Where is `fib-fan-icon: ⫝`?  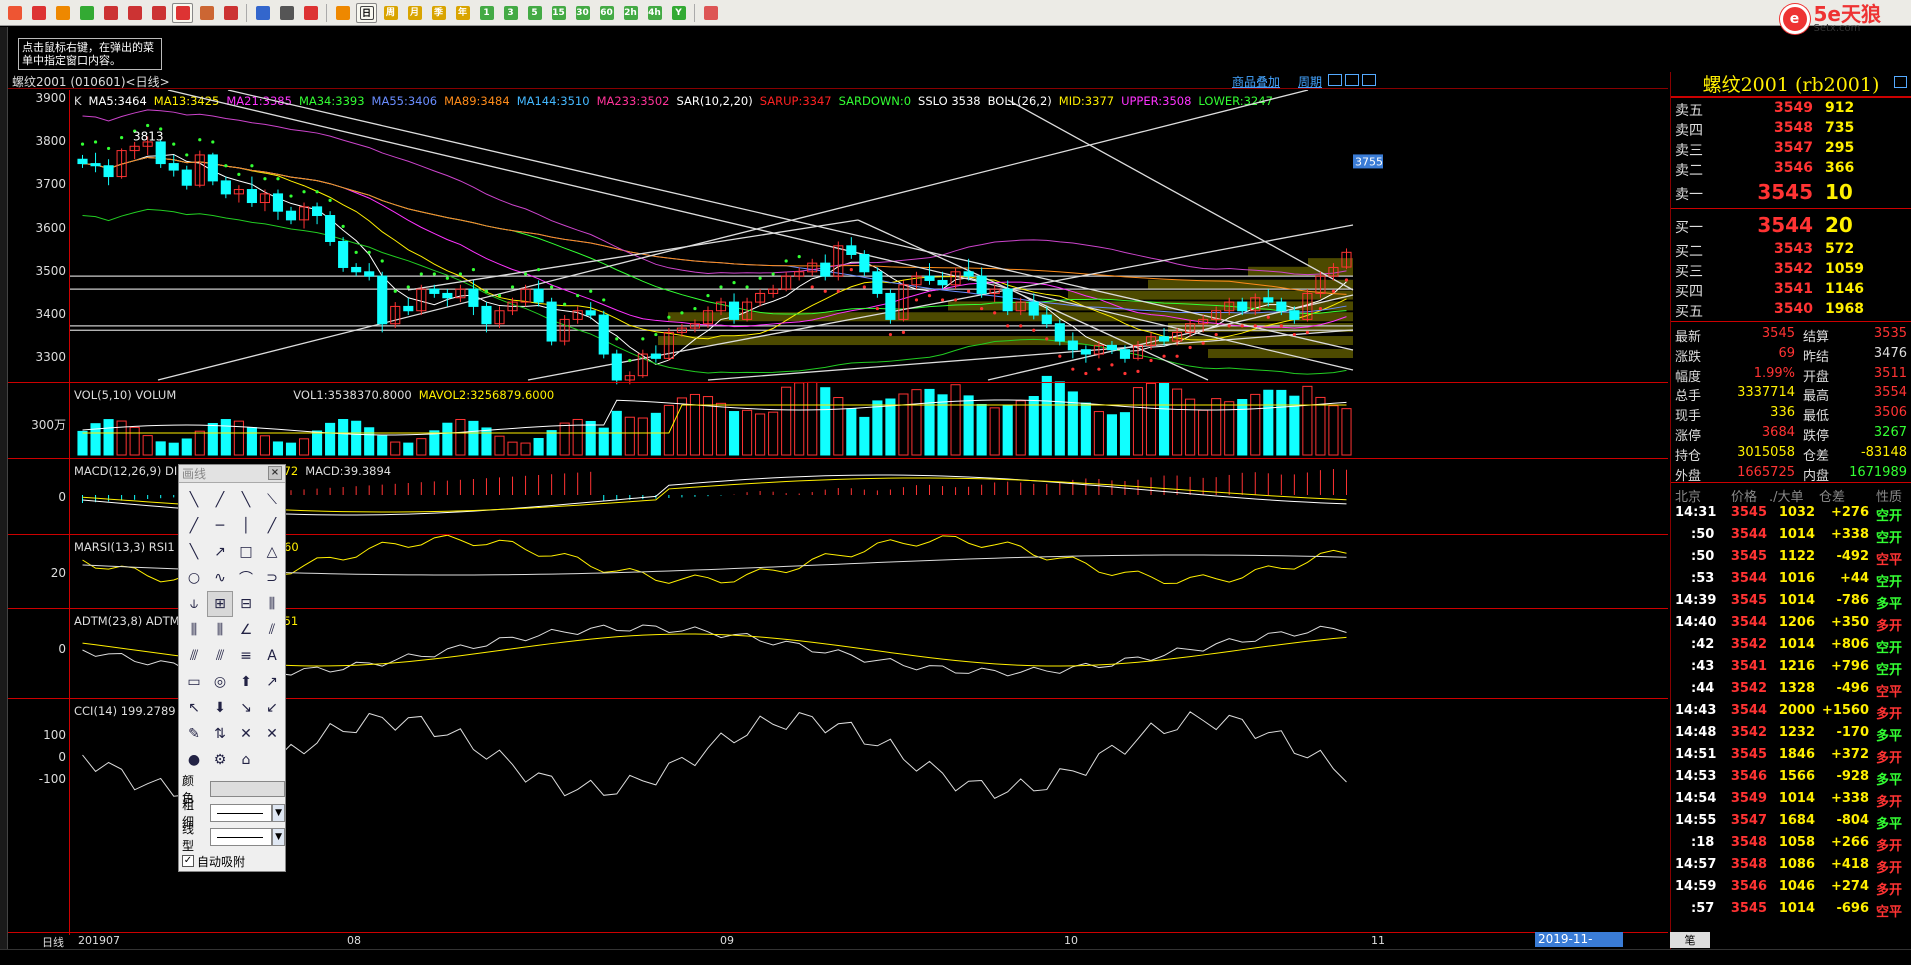 fib-fan-icon: ⫝ is located at coordinates (194, 604).